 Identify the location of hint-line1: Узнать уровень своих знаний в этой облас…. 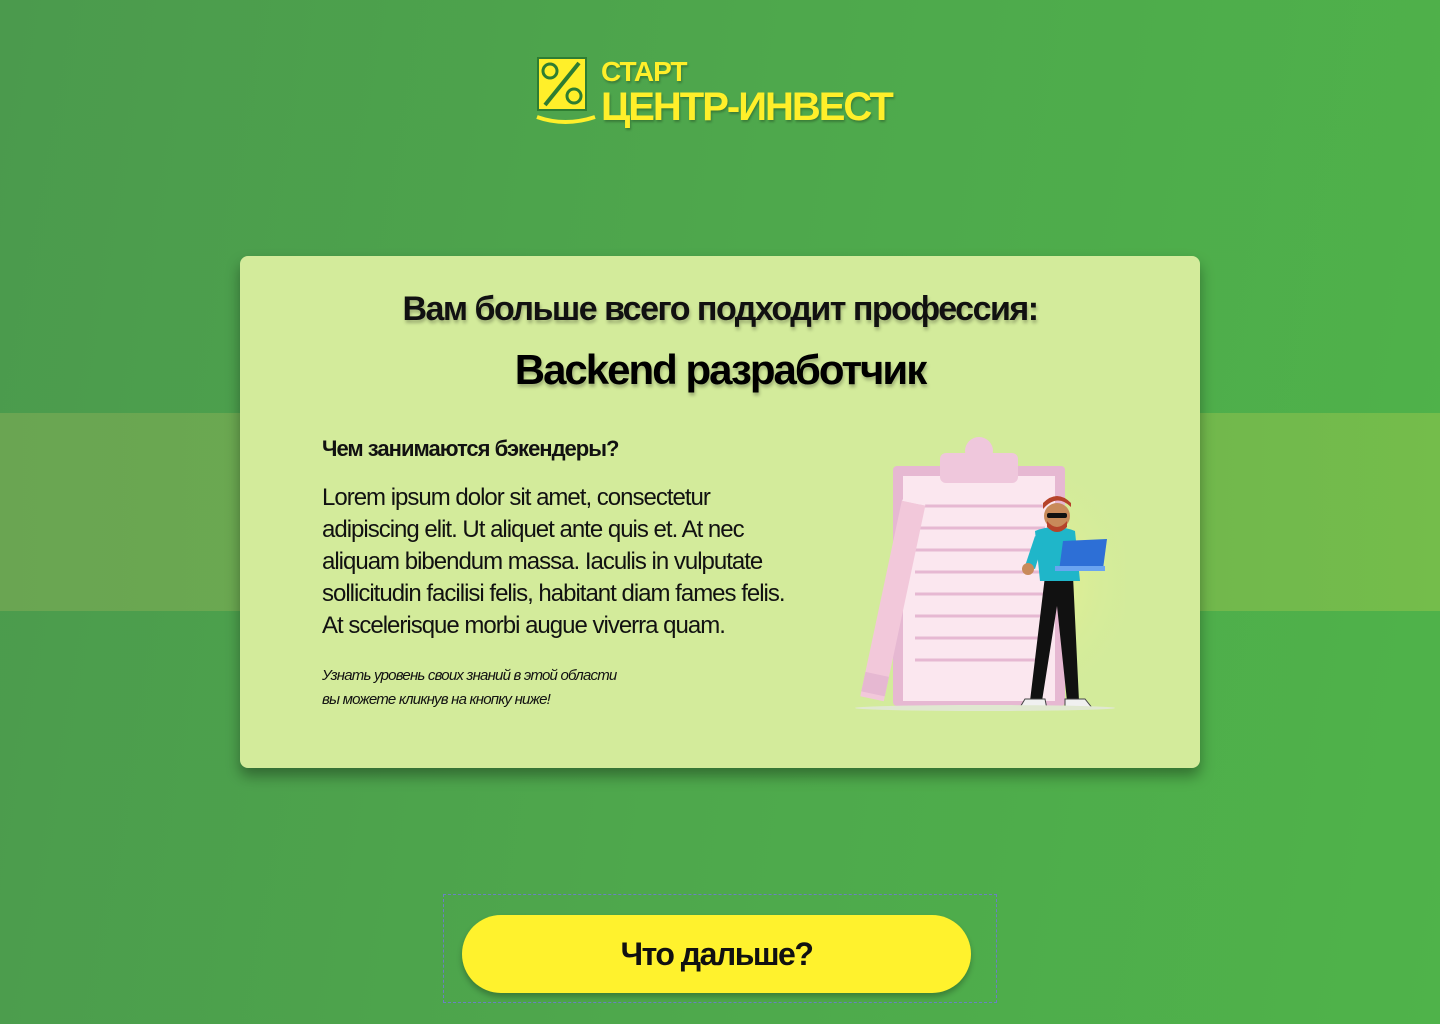
(469, 675).